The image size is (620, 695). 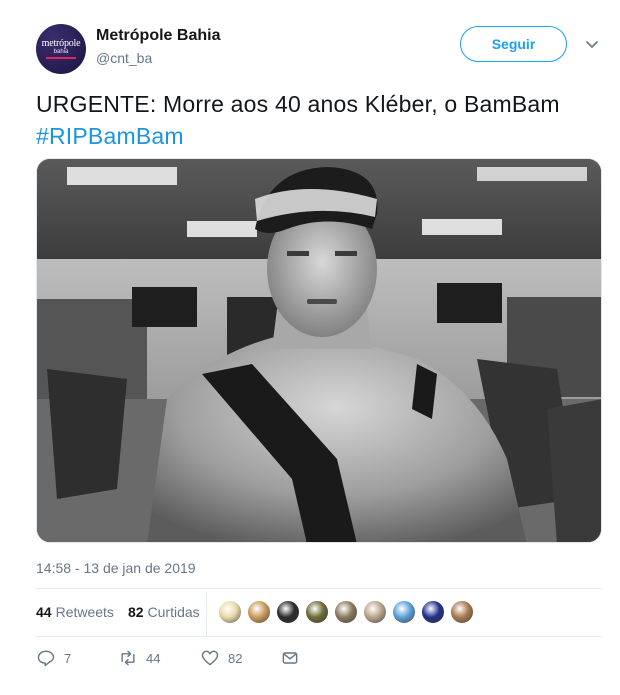 I want to click on like-count: 82, so click(x=235, y=658).